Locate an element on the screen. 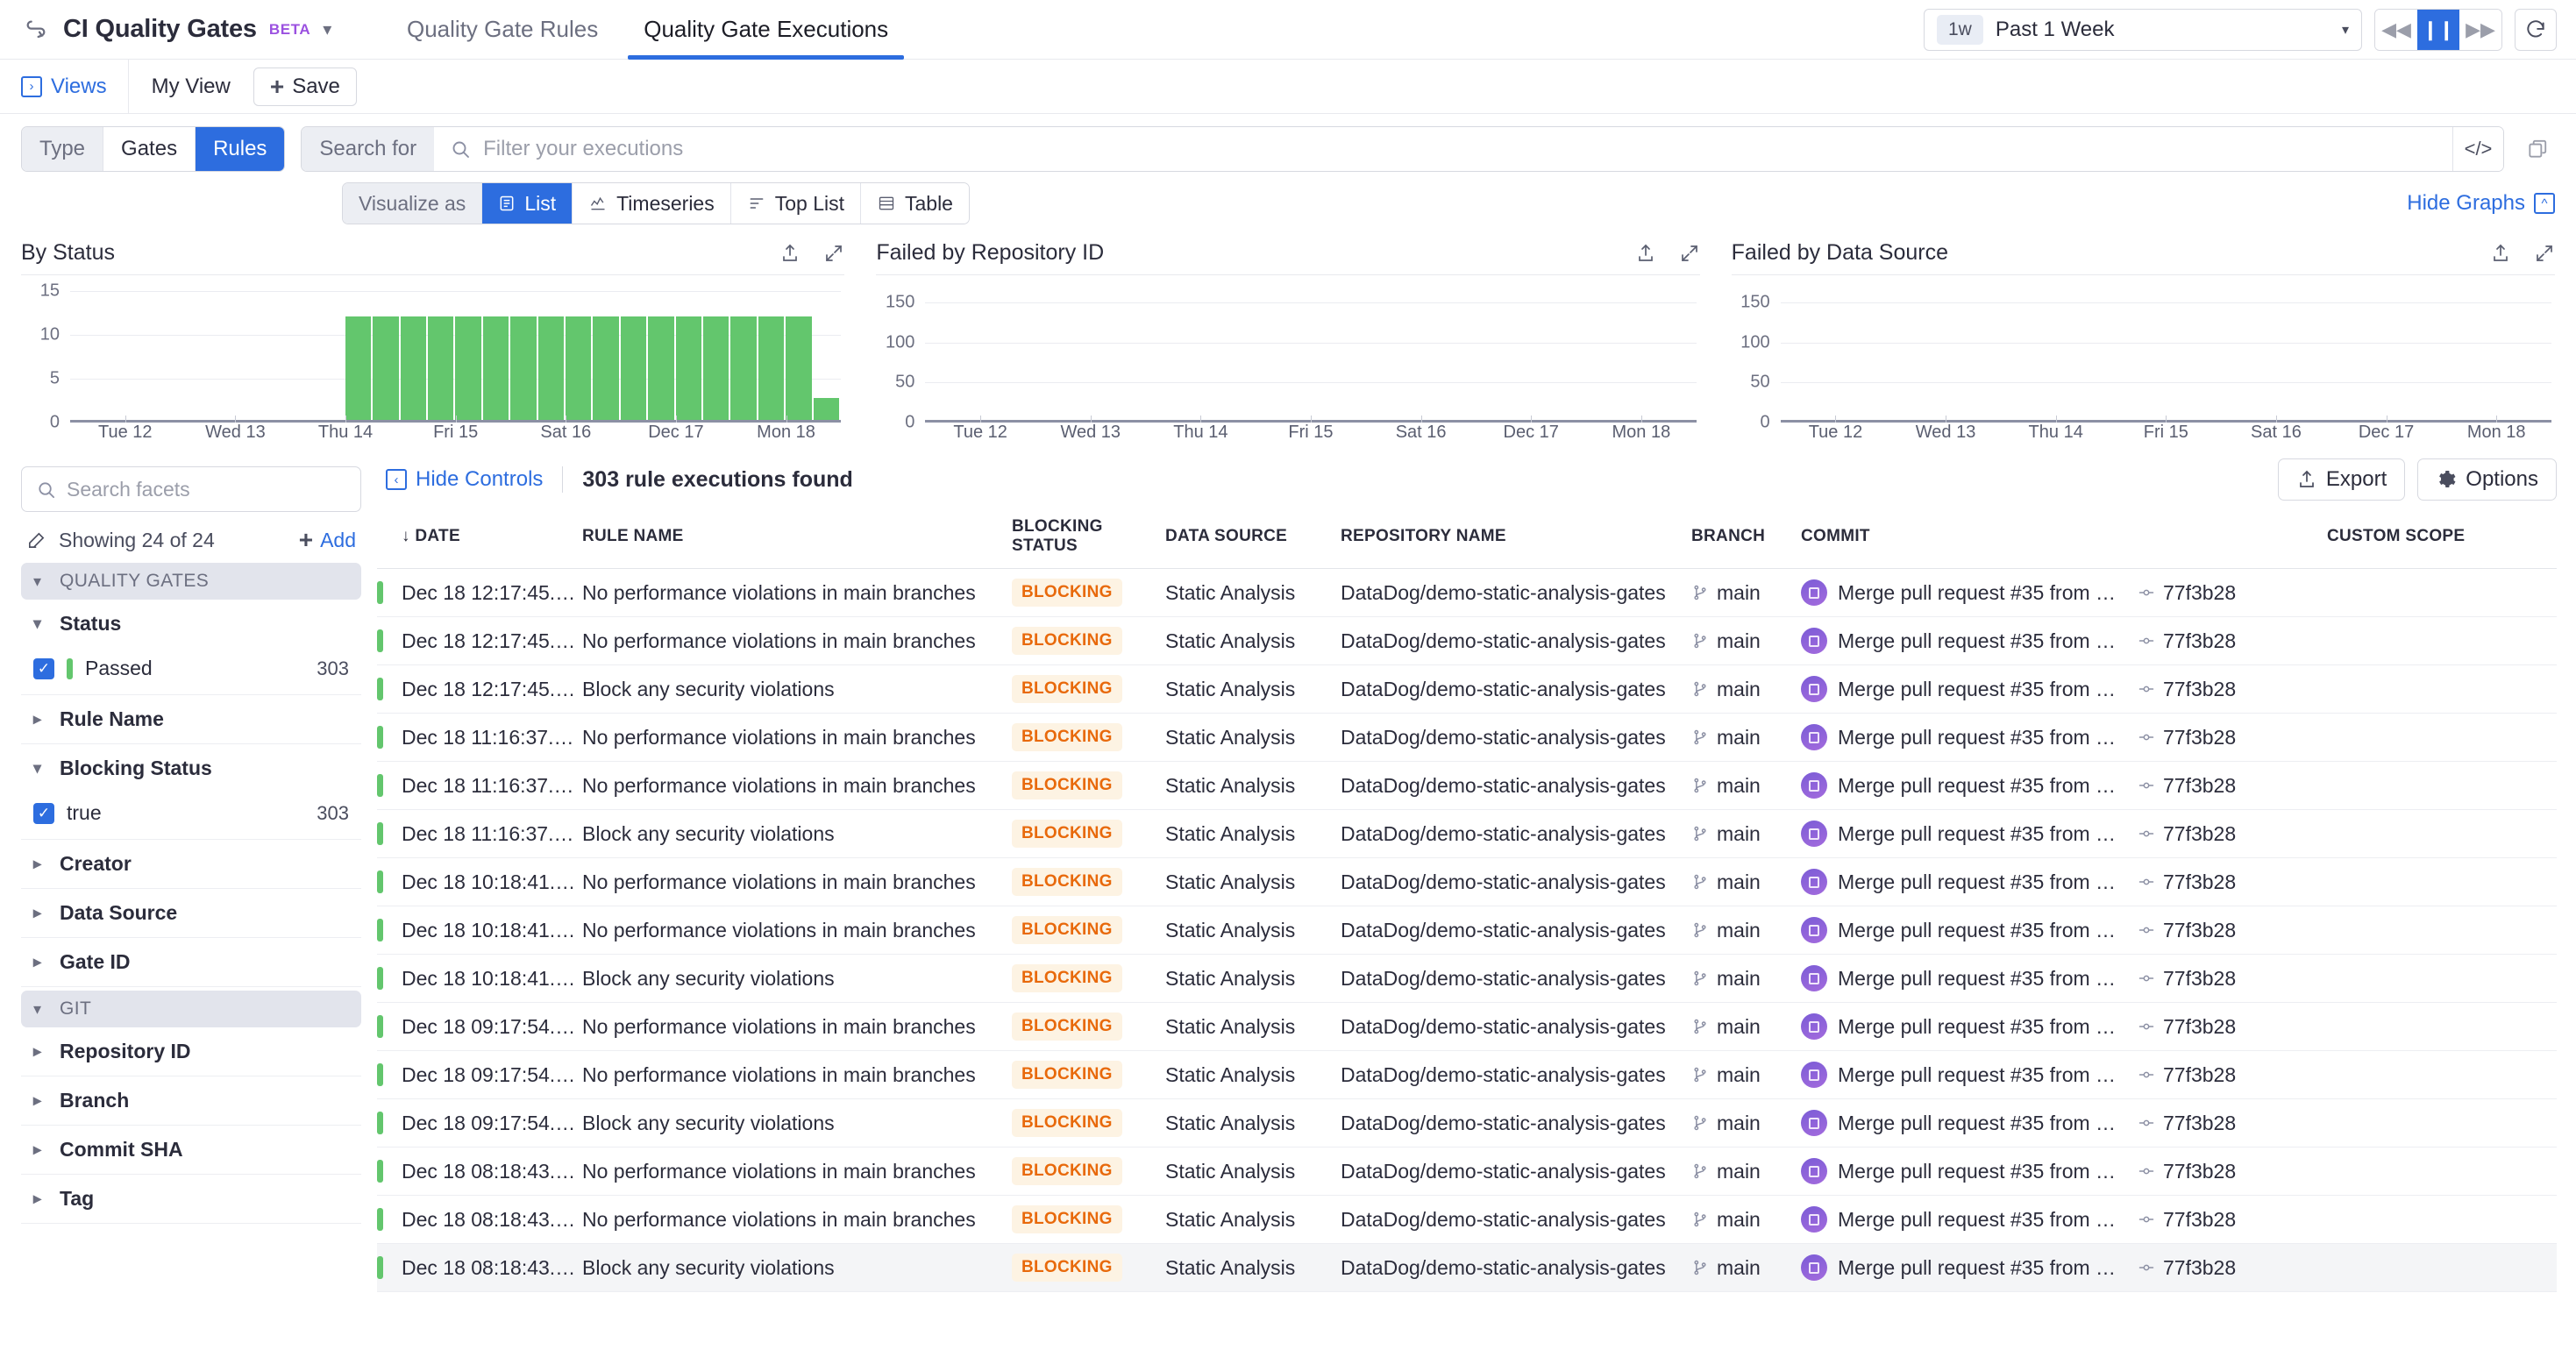 The width and height of the screenshot is (2576, 1350). col-data-source: DATA SOURCE is located at coordinates (1253, 538).